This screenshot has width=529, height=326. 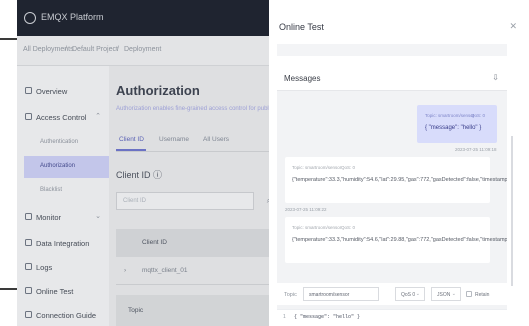 I want to click on sidebar-item-data-integration: Data Integration, so click(x=63, y=243).